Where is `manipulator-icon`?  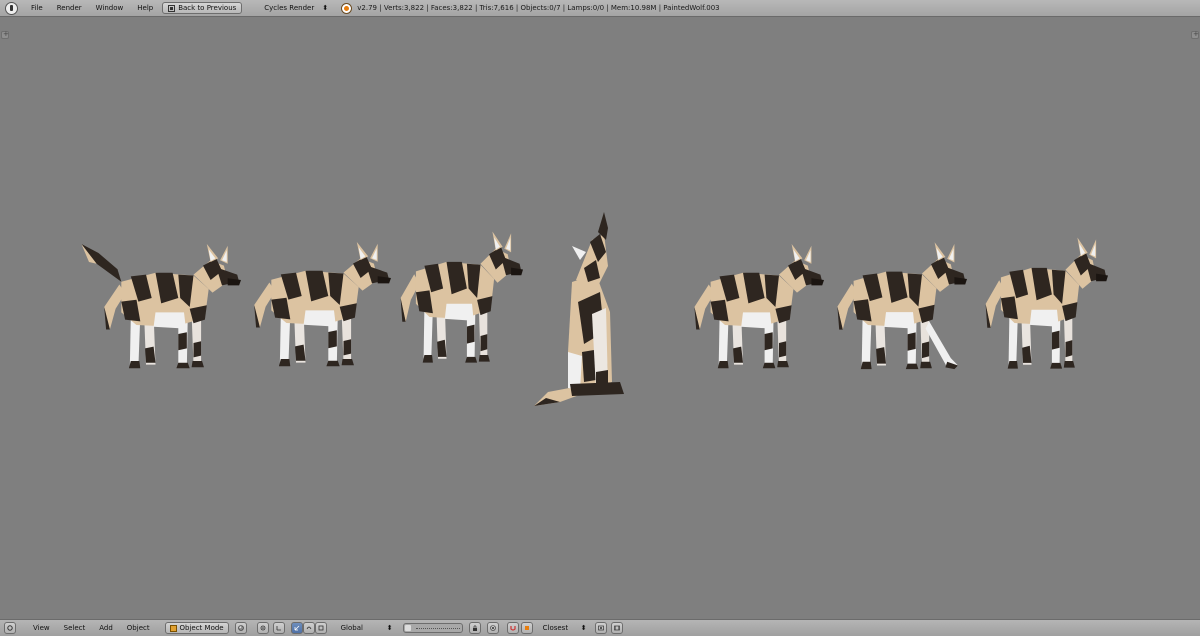 manipulator-icon is located at coordinates (278, 628).